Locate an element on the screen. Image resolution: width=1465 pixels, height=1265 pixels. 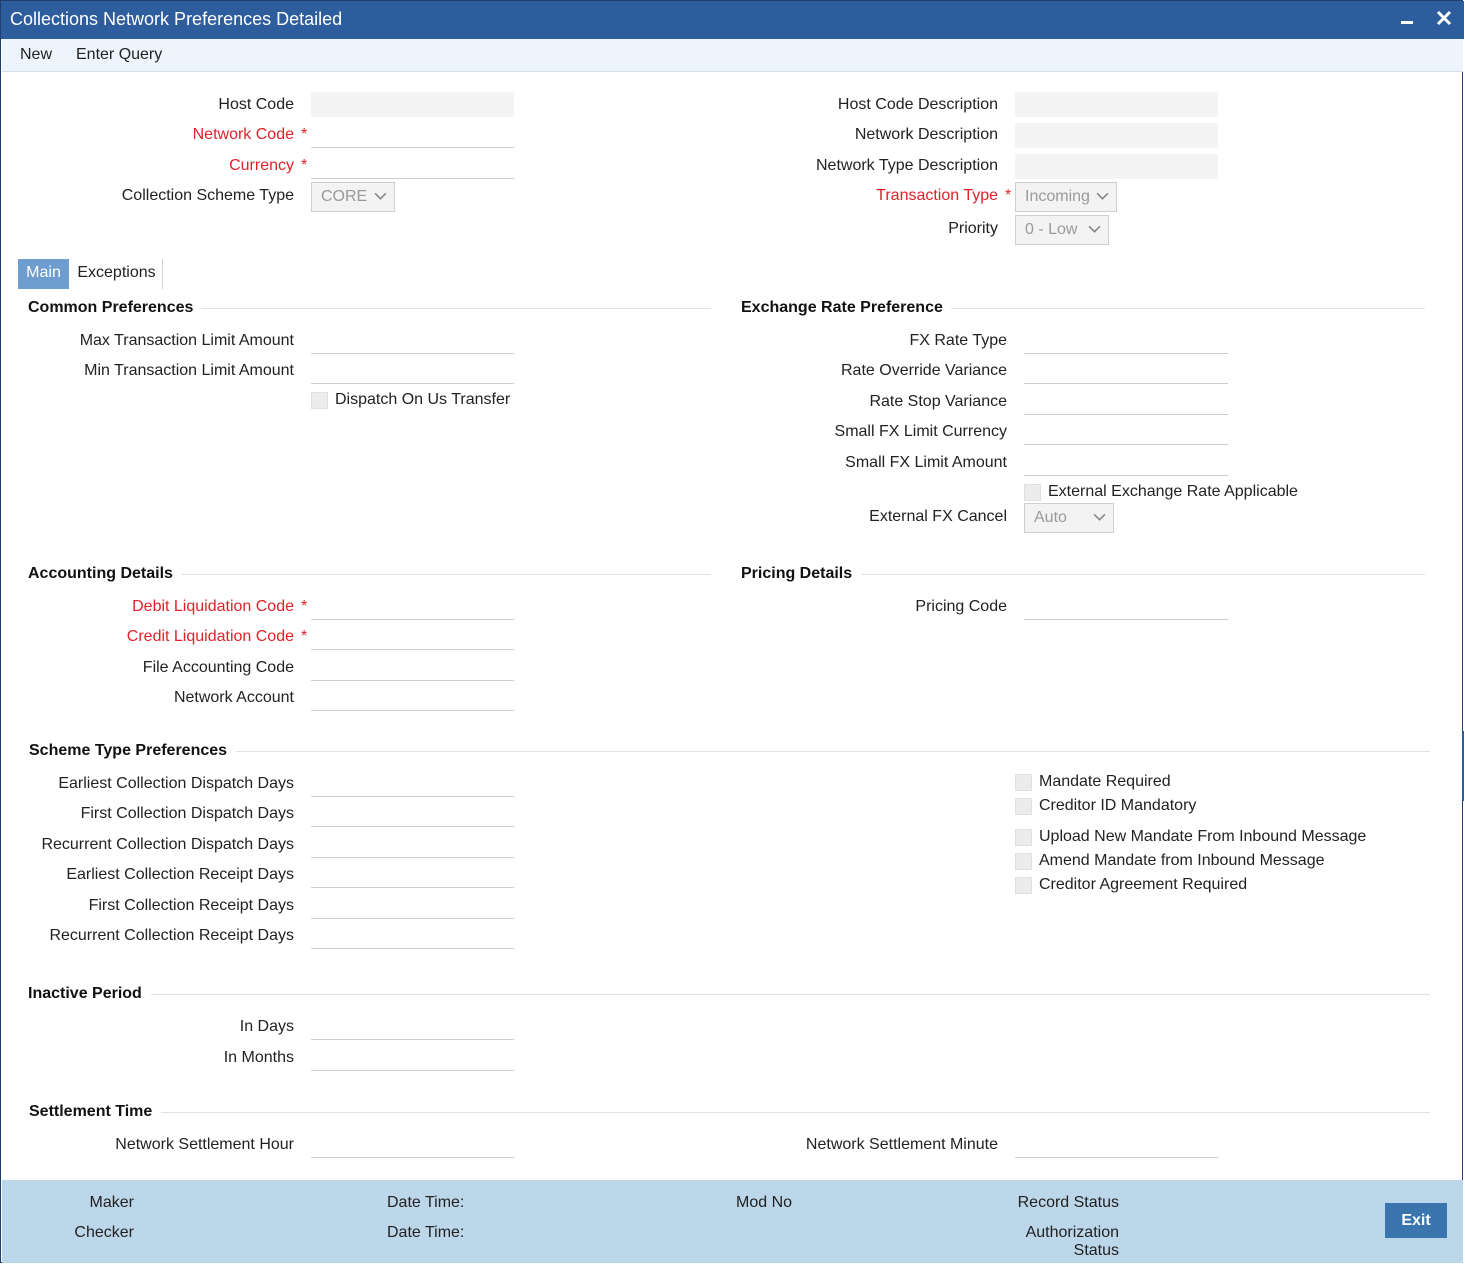
audit-footer is located at coordinates (732, 1221).